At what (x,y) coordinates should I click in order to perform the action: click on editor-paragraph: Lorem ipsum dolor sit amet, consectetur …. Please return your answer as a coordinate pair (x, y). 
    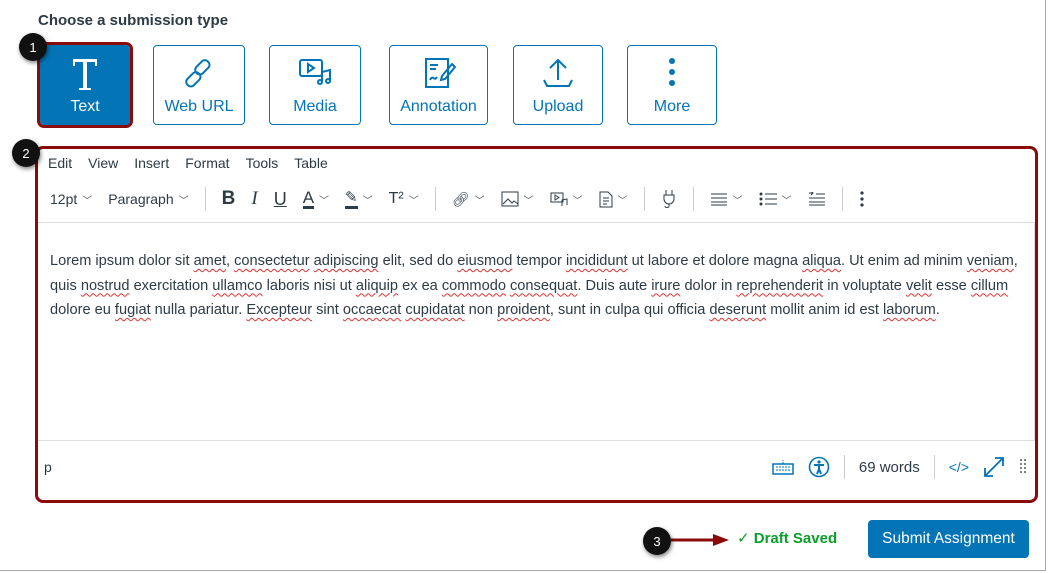
    Looking at the image, I should click on (534, 286).